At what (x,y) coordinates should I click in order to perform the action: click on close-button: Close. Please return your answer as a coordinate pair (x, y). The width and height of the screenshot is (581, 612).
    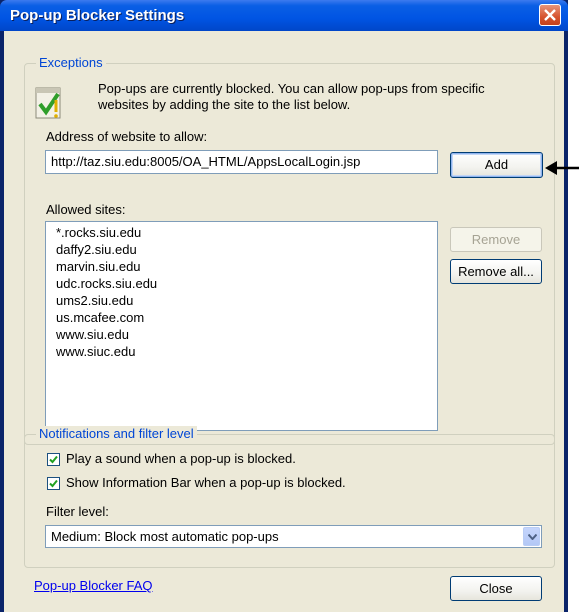
    Looking at the image, I should click on (496, 588).